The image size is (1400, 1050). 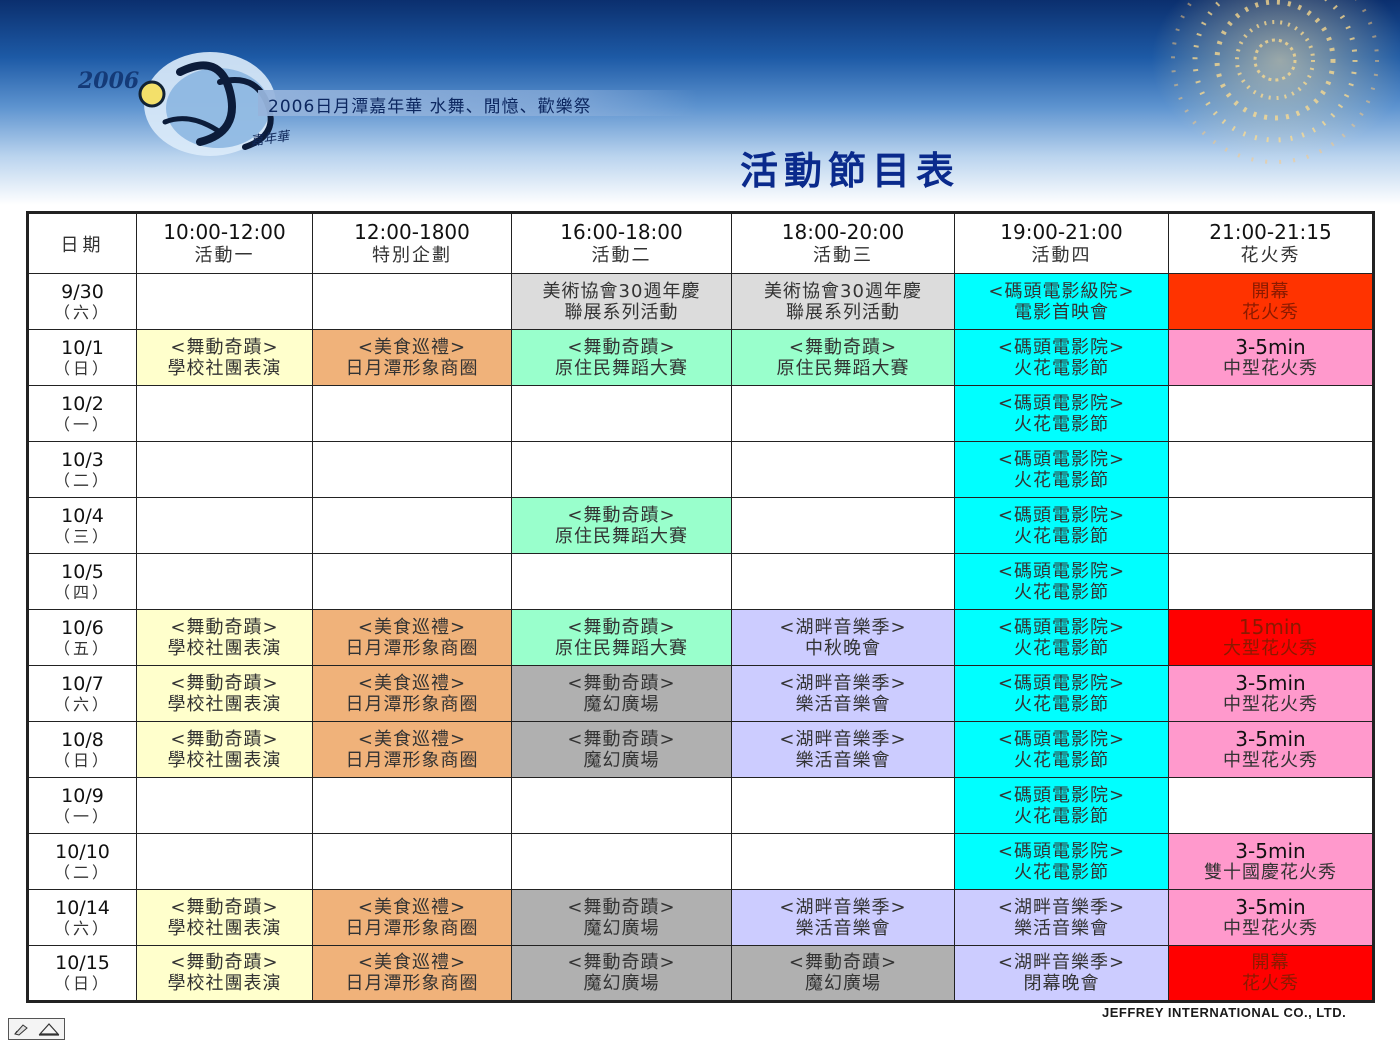 What do you see at coordinates (843, 627) in the screenshot?
I see `event-line-1: <湖畔音樂季>` at bounding box center [843, 627].